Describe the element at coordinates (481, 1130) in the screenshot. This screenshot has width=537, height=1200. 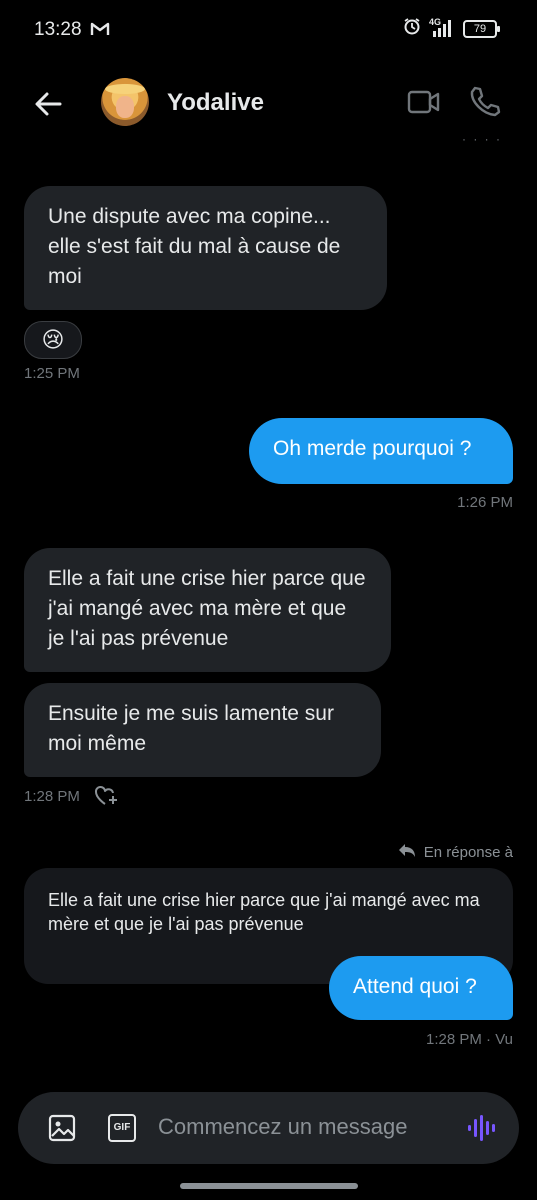
I see `voice-message-icon` at that location.